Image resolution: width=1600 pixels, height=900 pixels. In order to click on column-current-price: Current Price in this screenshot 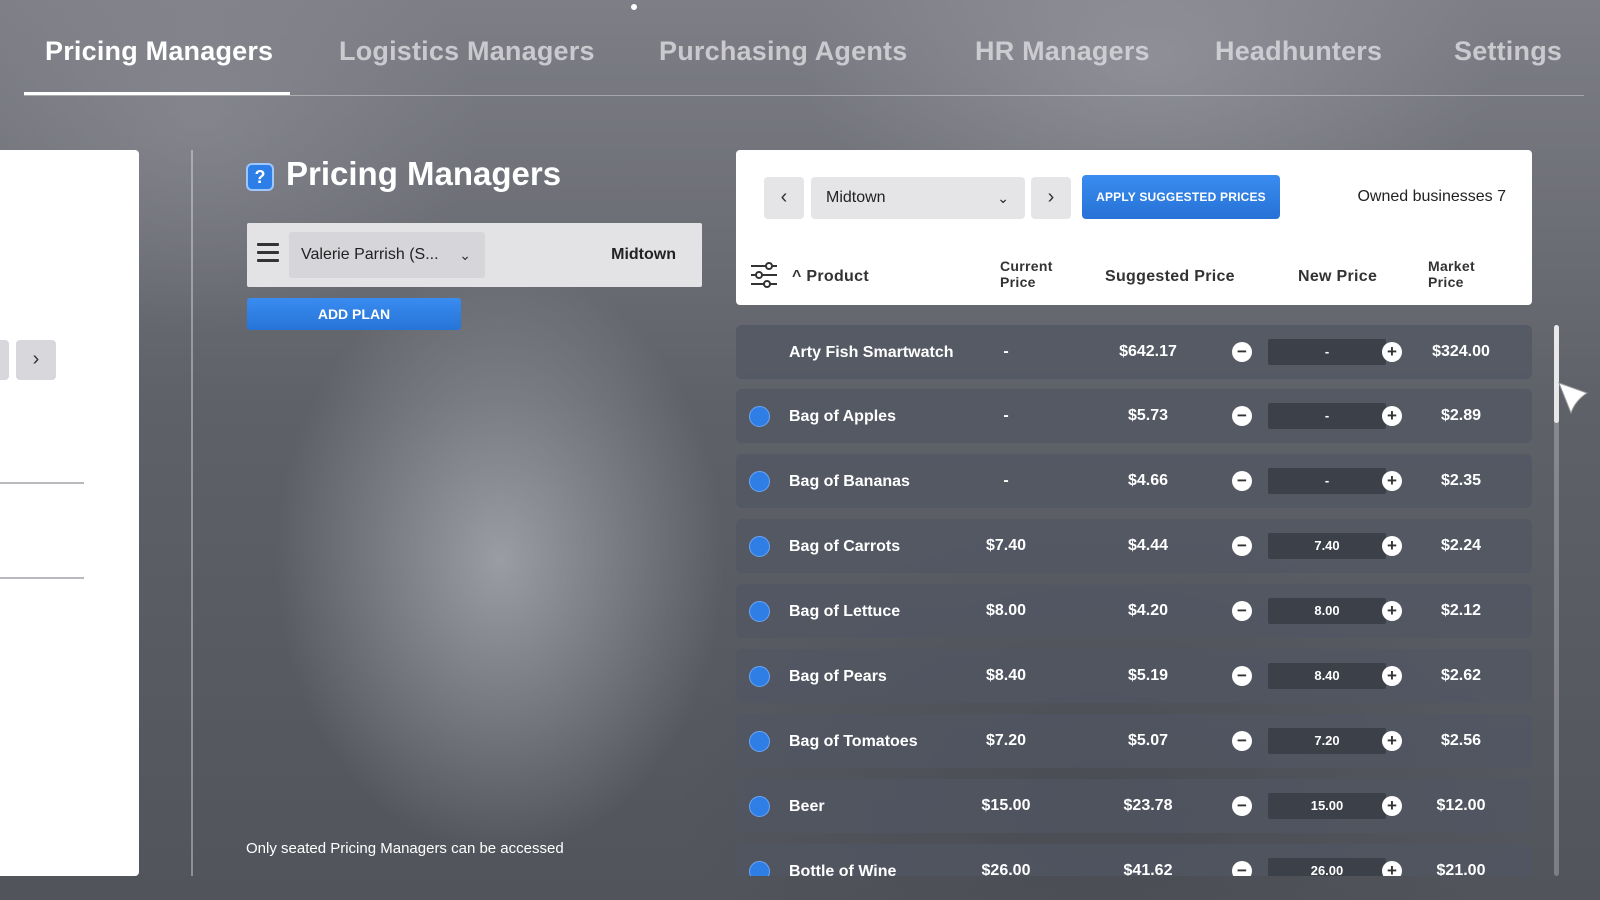, I will do `click(1033, 274)`.